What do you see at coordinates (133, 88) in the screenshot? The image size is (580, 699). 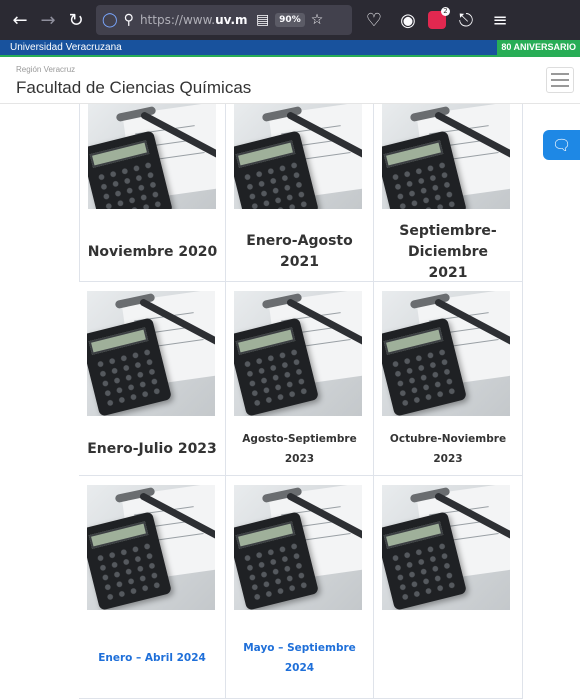 I see `faculty-title: Facultad de Ciencias Químicas` at bounding box center [133, 88].